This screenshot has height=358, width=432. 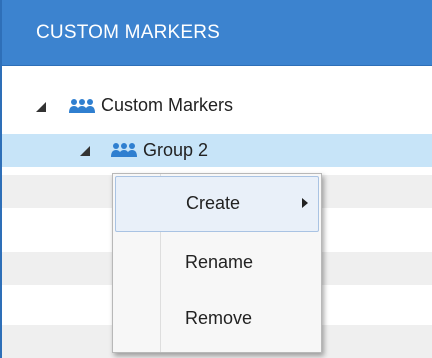 What do you see at coordinates (167, 105) in the screenshot?
I see `tree-label-custom-markers: Custom Markers` at bounding box center [167, 105].